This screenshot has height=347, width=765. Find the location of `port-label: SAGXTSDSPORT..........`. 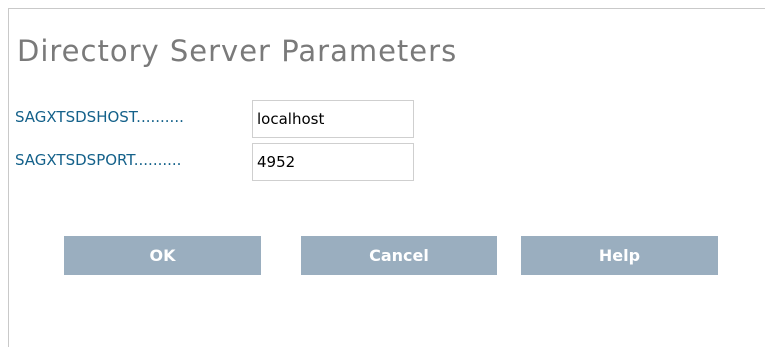

port-label: SAGXTSDSPORT.......... is located at coordinates (98, 160).